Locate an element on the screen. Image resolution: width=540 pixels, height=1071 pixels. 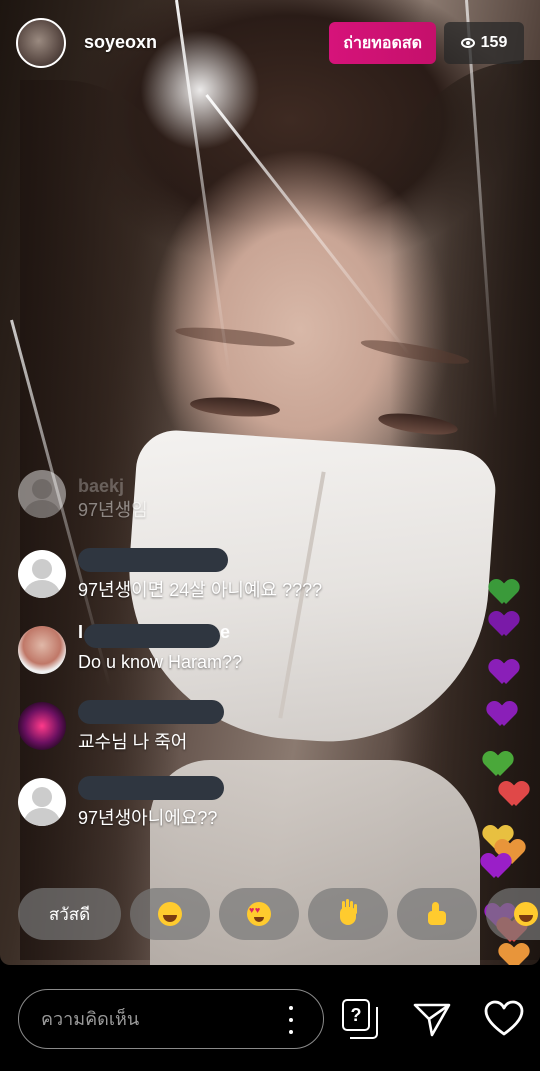
quick-reaction-thumbs-up is located at coordinates (437, 914).